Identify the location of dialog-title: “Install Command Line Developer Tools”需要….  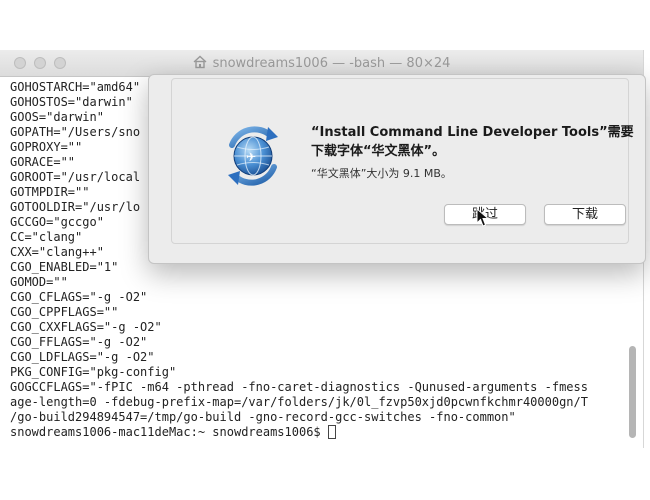
(472, 142).